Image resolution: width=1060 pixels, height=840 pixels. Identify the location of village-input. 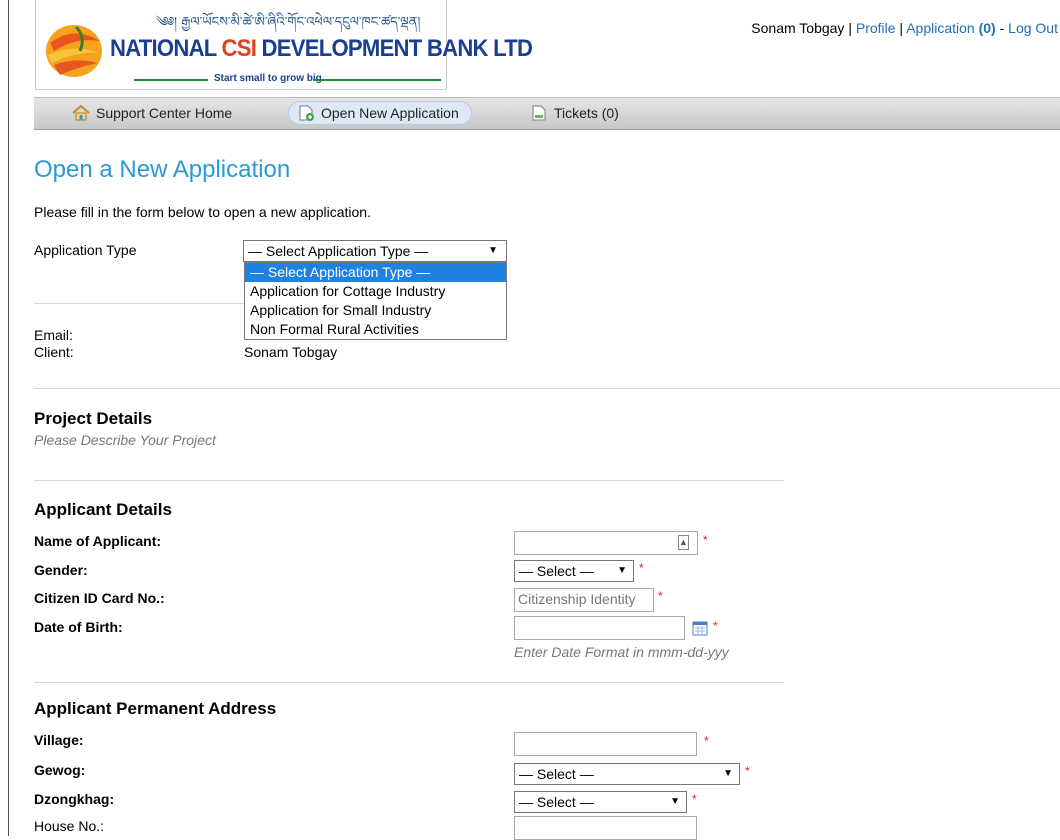
(605, 744).